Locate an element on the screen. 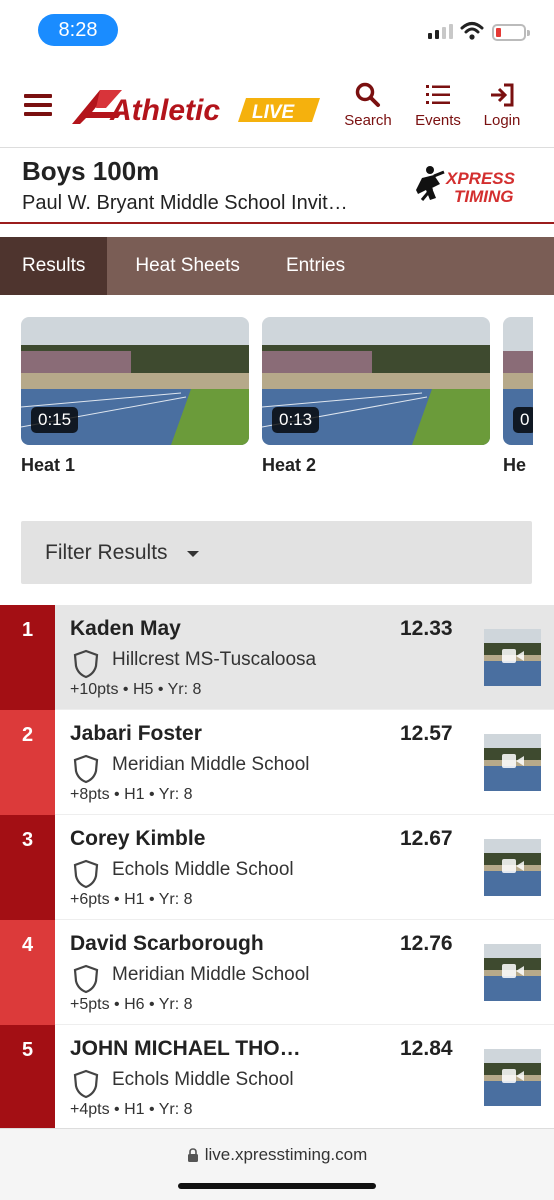 This screenshot has height=1200, width=554. status-bar: 8:28 is located at coordinates (277, 31).